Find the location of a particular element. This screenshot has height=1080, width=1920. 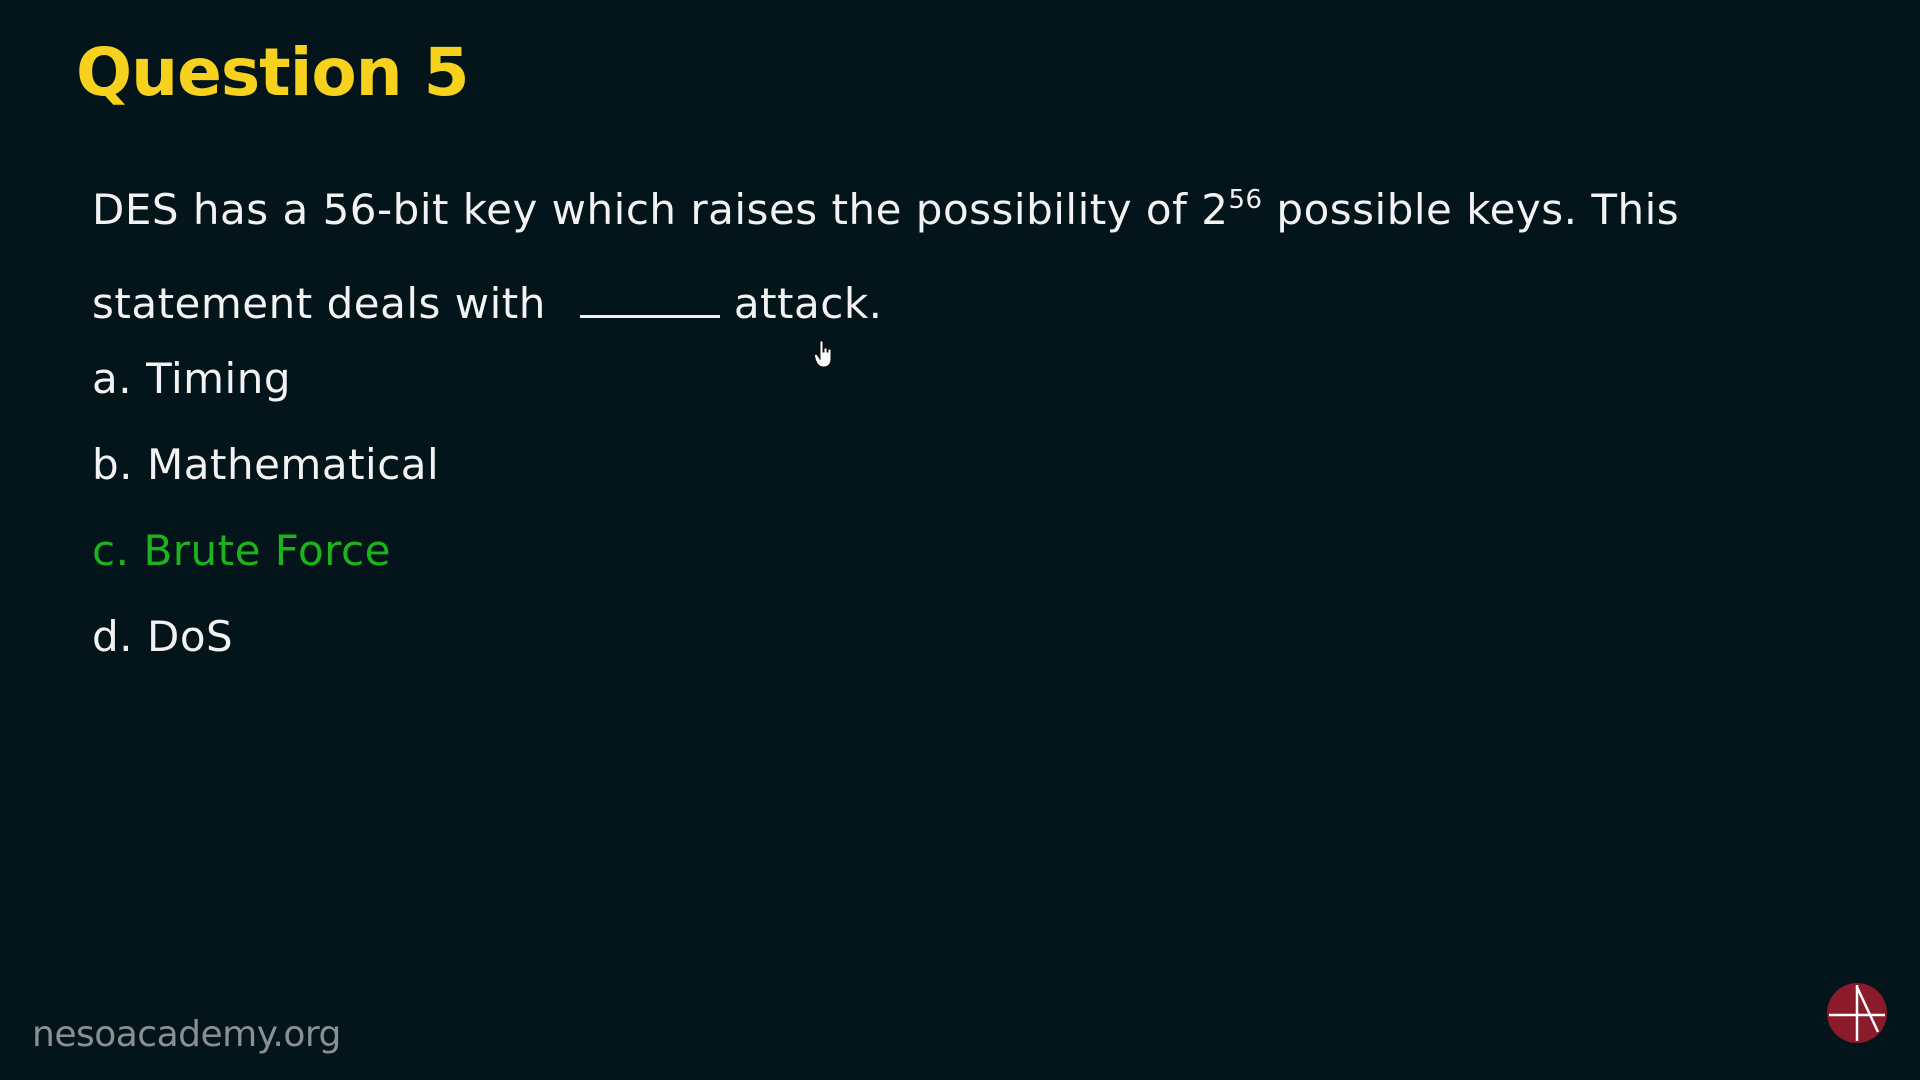

neso-academy-logo-icon is located at coordinates (1857, 1013).